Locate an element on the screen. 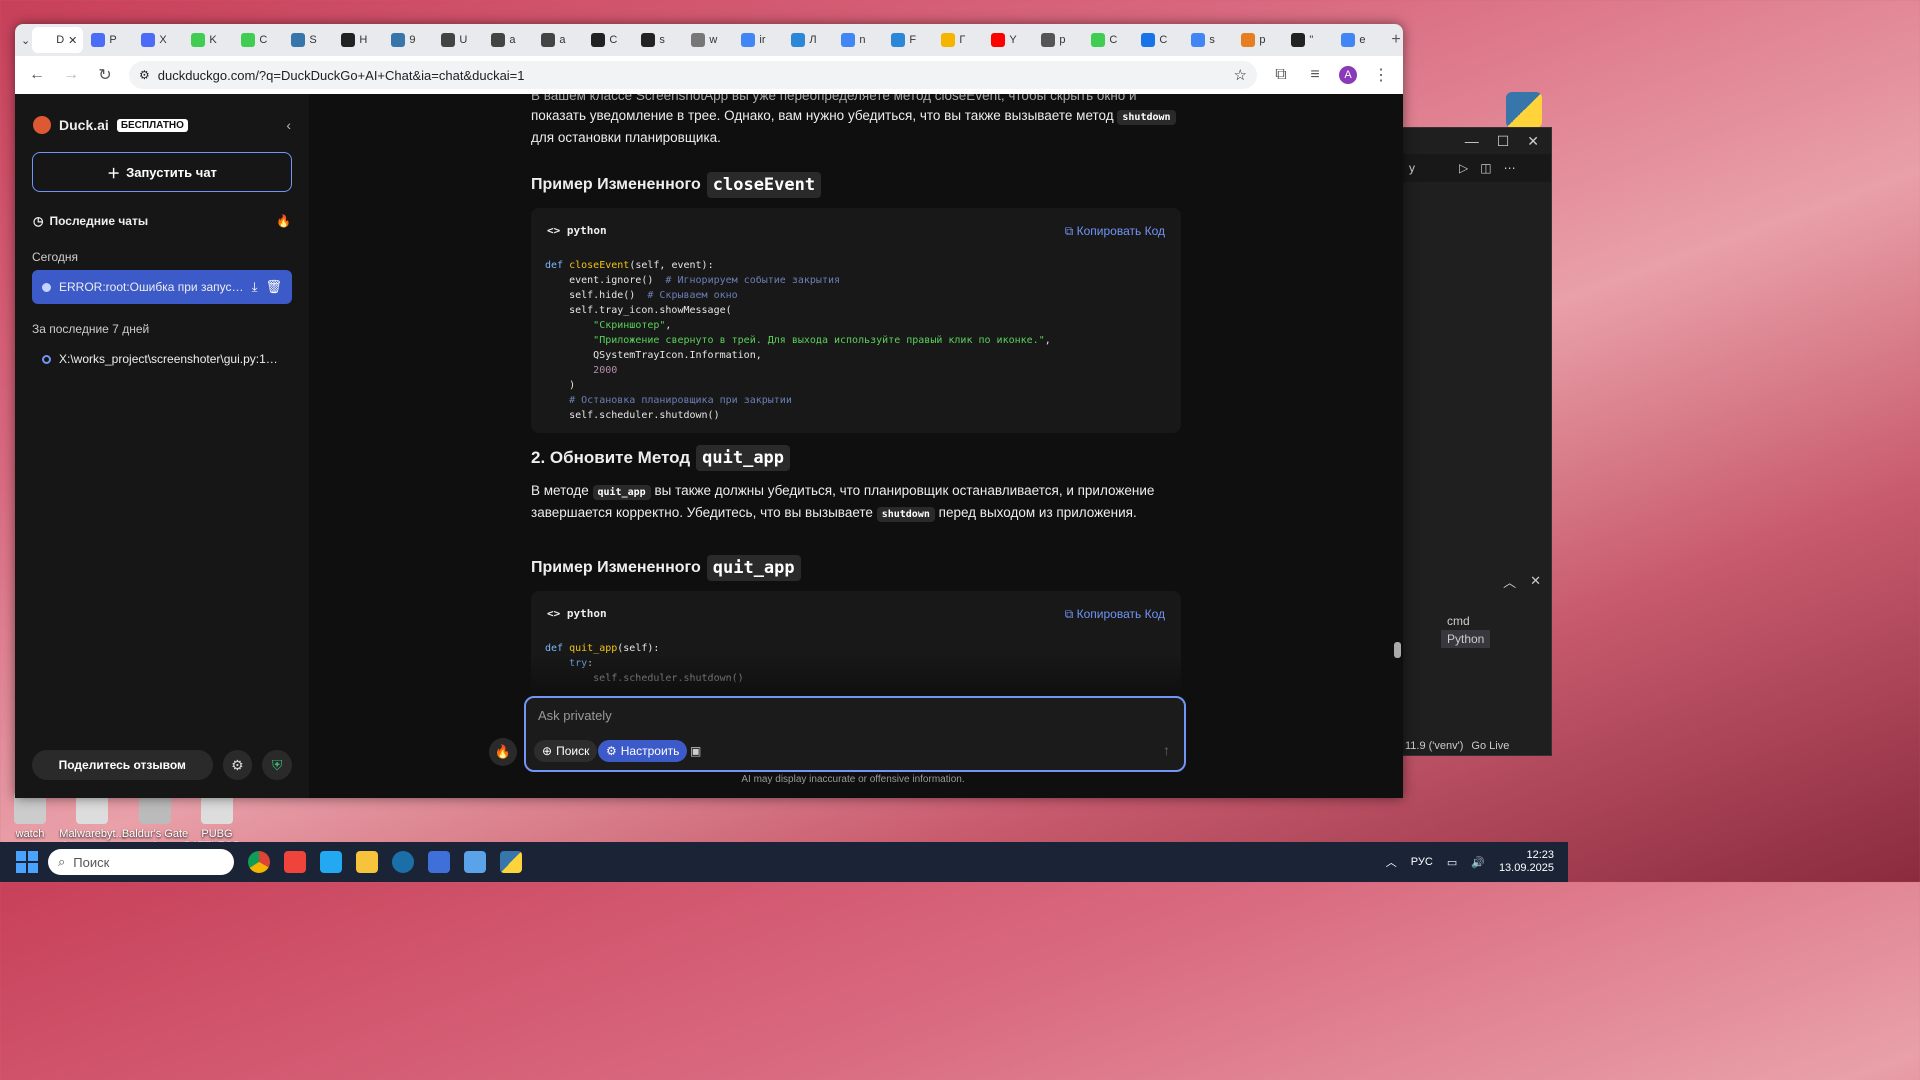 The image size is (1920, 1080). menu-icon: ⋮ is located at coordinates (1381, 75).